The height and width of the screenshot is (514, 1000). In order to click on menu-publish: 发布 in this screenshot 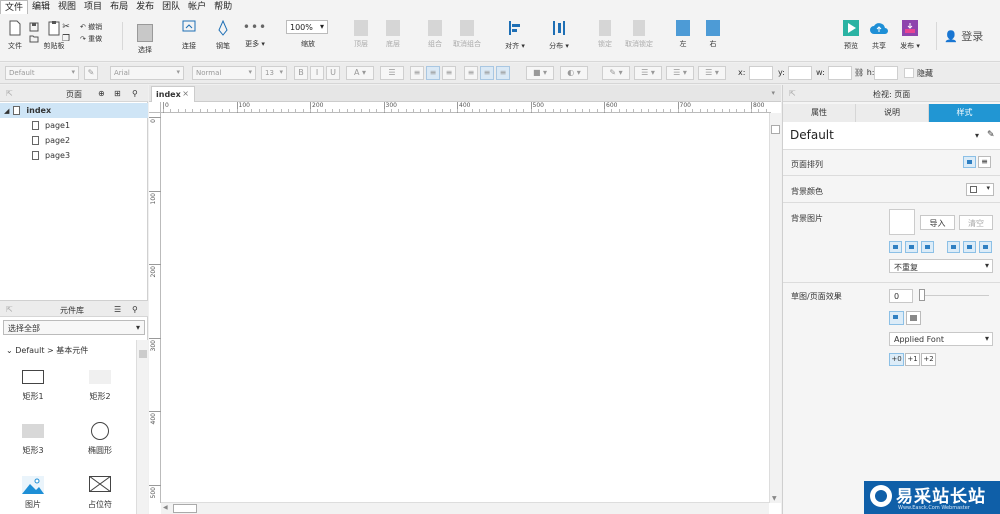, I will do `click(145, 7)`.